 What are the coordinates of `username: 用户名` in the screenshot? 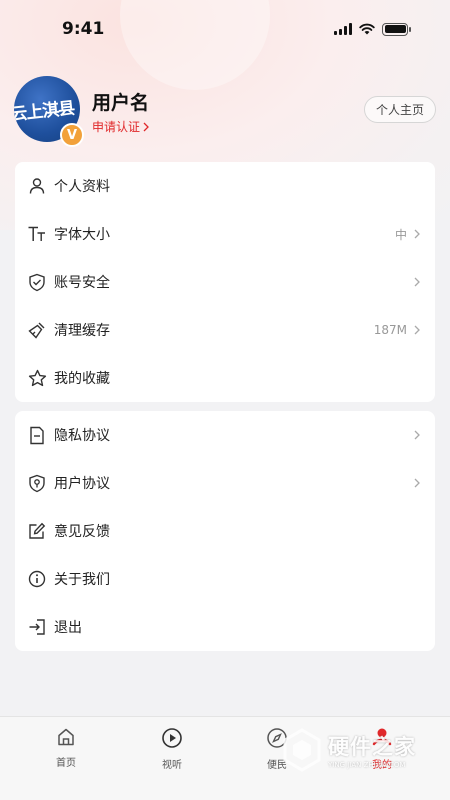 It's located at (121, 103).